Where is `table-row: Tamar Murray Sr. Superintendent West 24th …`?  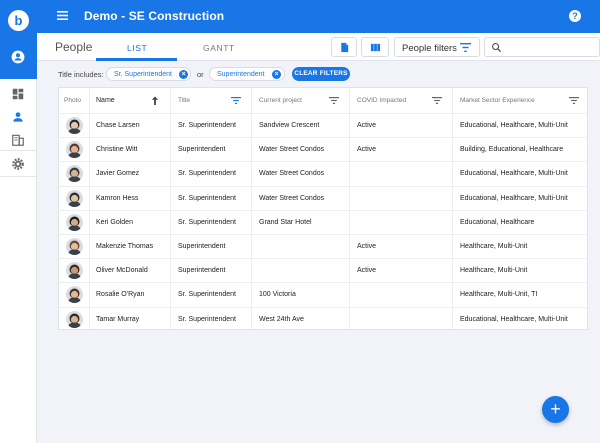
table-row: Tamar Murray Sr. Superintendent West 24th … is located at coordinates (324, 318).